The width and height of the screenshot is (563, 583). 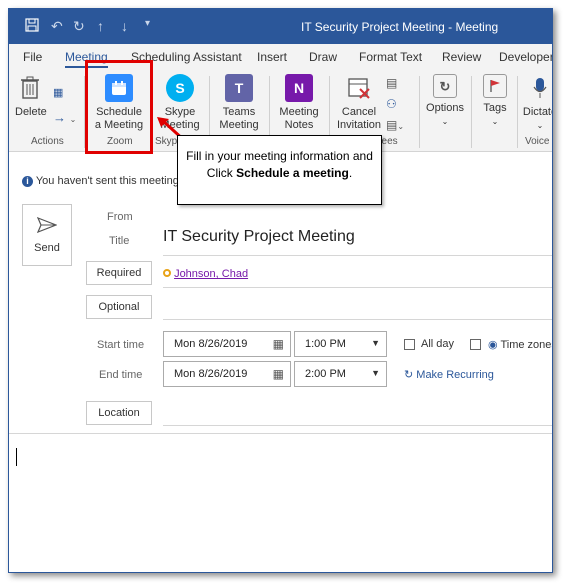 What do you see at coordinates (438, 344) in the screenshot?
I see `all-day-label: All day` at bounding box center [438, 344].